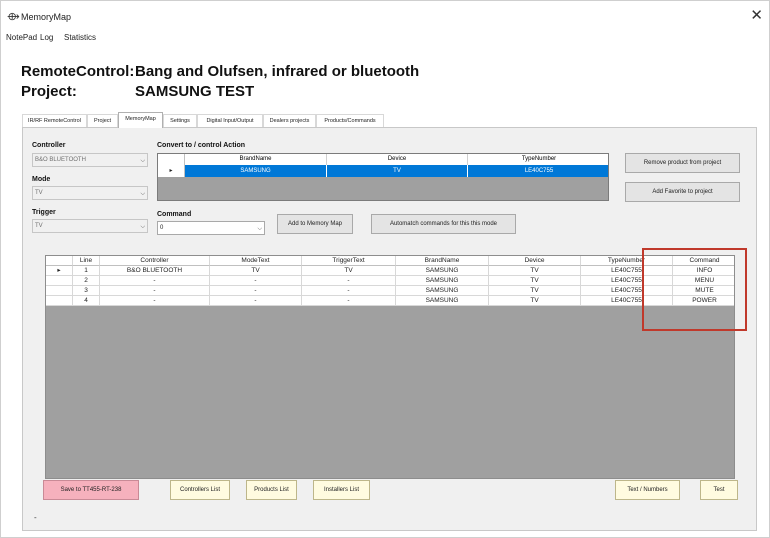 This screenshot has width=770, height=538. What do you see at coordinates (271, 490) in the screenshot?
I see `products-list-button: Products List` at bounding box center [271, 490].